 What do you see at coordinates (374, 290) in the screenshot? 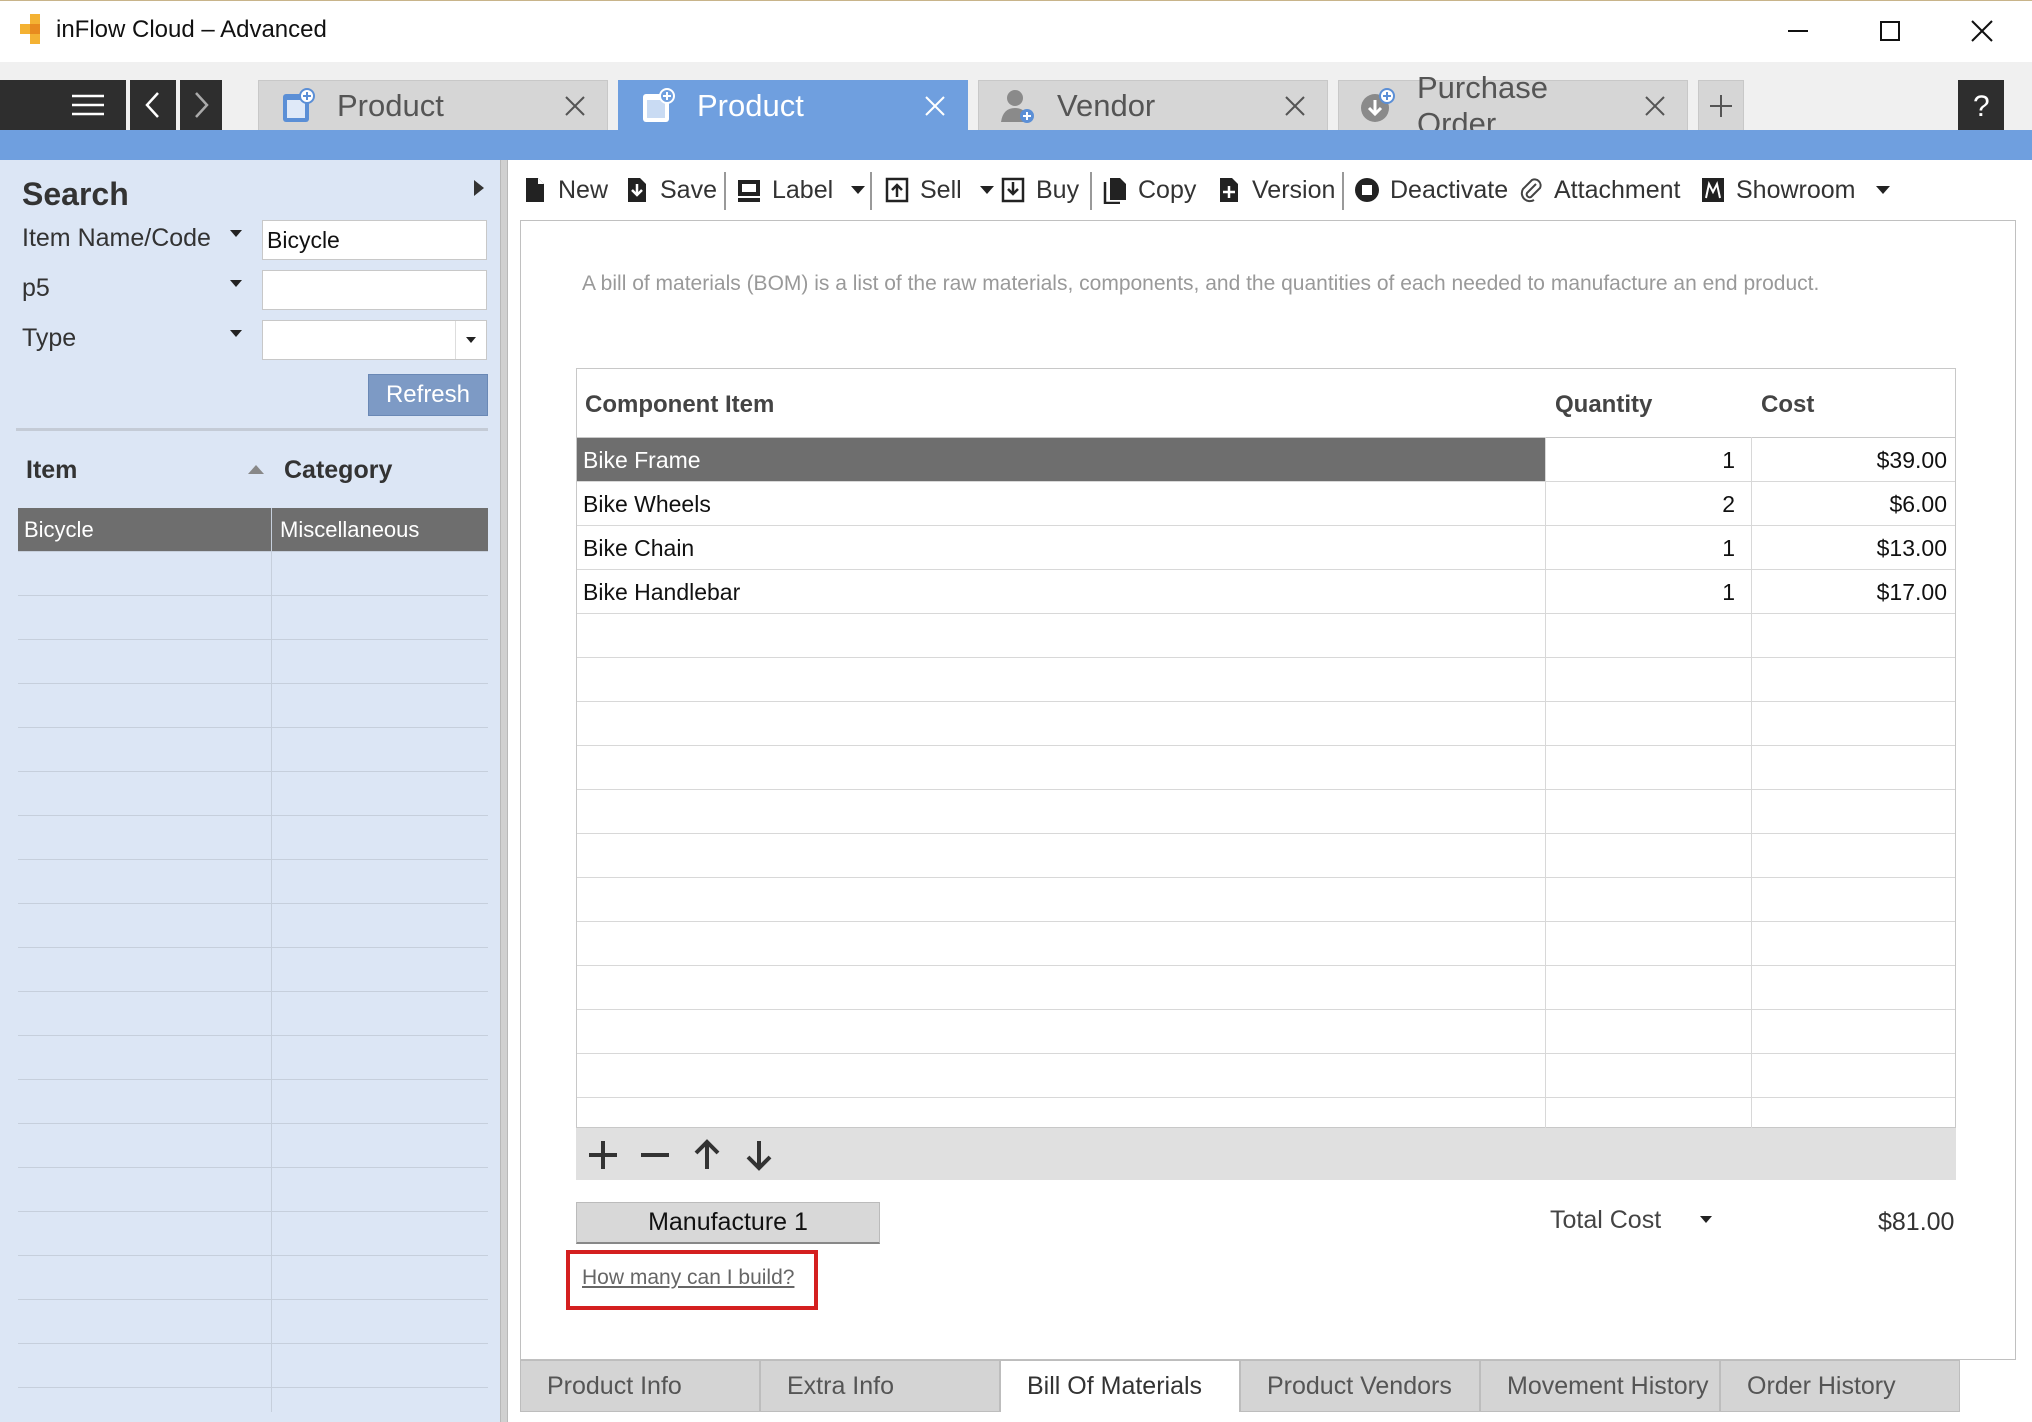
I see `p5-input` at bounding box center [374, 290].